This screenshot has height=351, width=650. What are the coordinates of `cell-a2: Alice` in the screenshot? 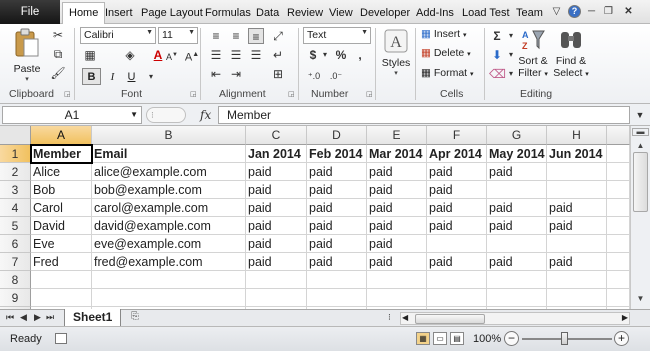 It's located at (61, 172).